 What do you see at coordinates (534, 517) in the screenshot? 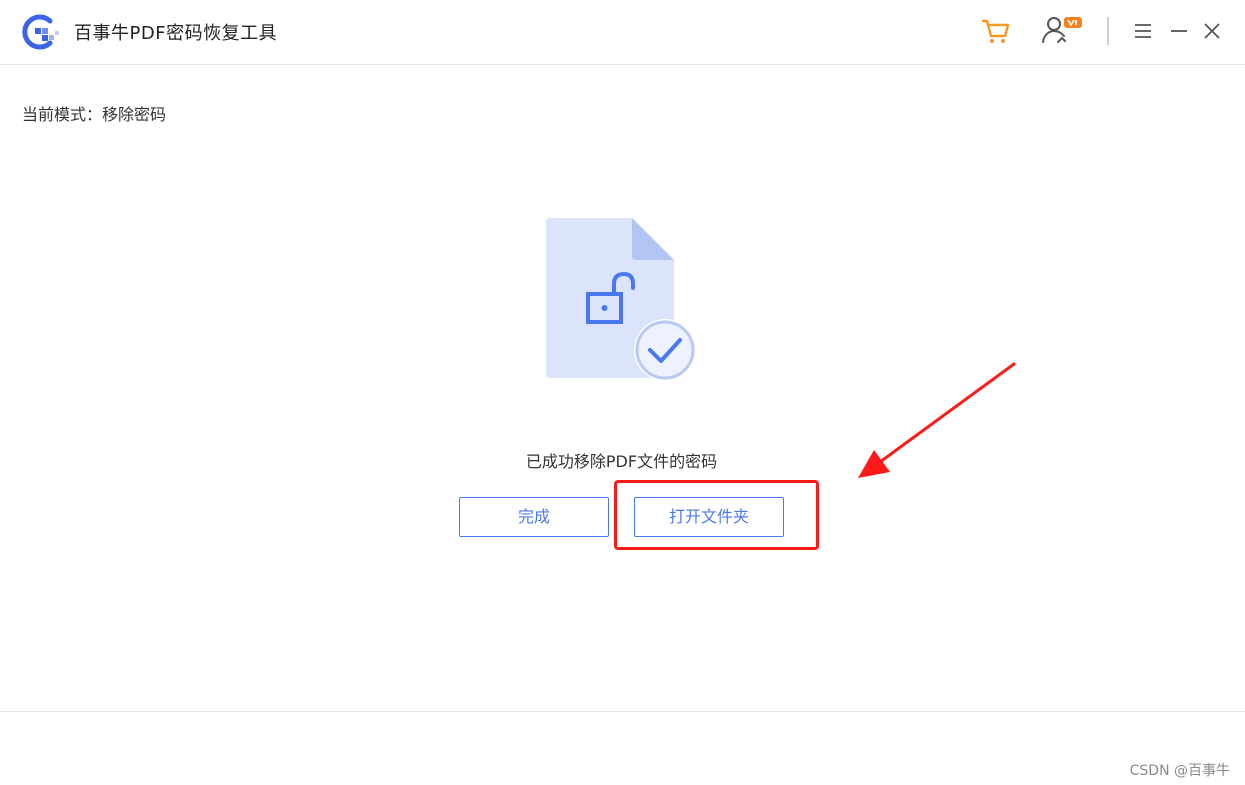
I see `done-button: 完成` at bounding box center [534, 517].